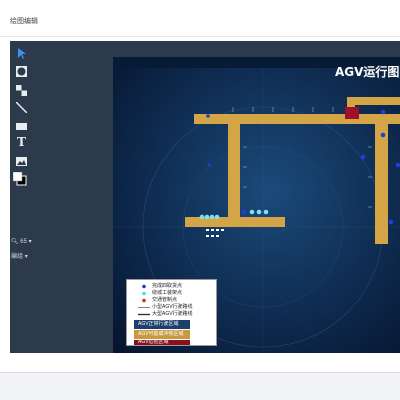 Image resolution: width=400 pixels, height=400 pixels. I want to click on panel-header: 绘图编辑, so click(200, 18).